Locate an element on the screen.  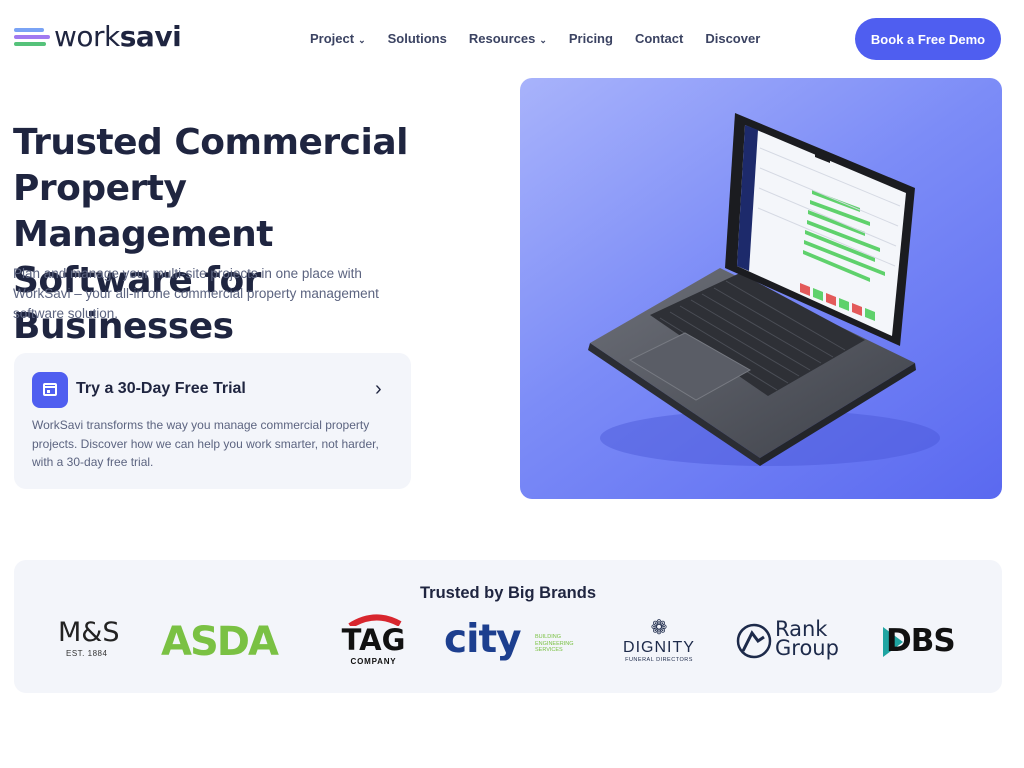
logo-mark-icon is located at coordinates (32, 37).